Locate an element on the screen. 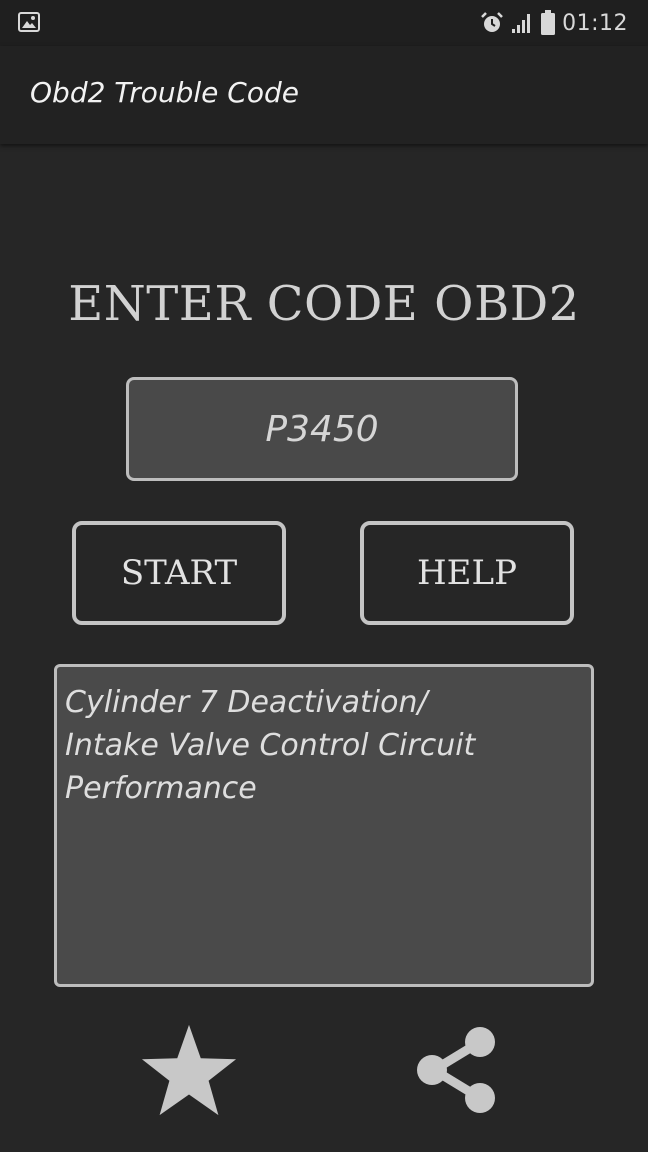 This screenshot has height=1152, width=648. app-title: Obd2 Trouble Code is located at coordinates (164, 92).